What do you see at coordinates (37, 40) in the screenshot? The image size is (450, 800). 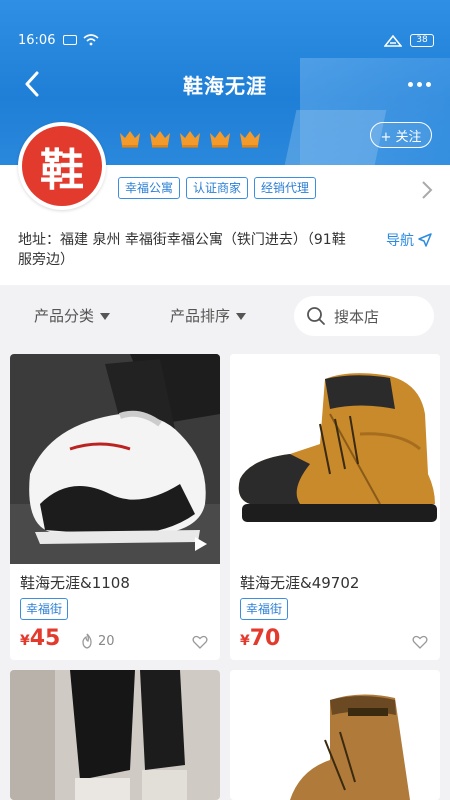 I see `status-time: 16:06` at bounding box center [37, 40].